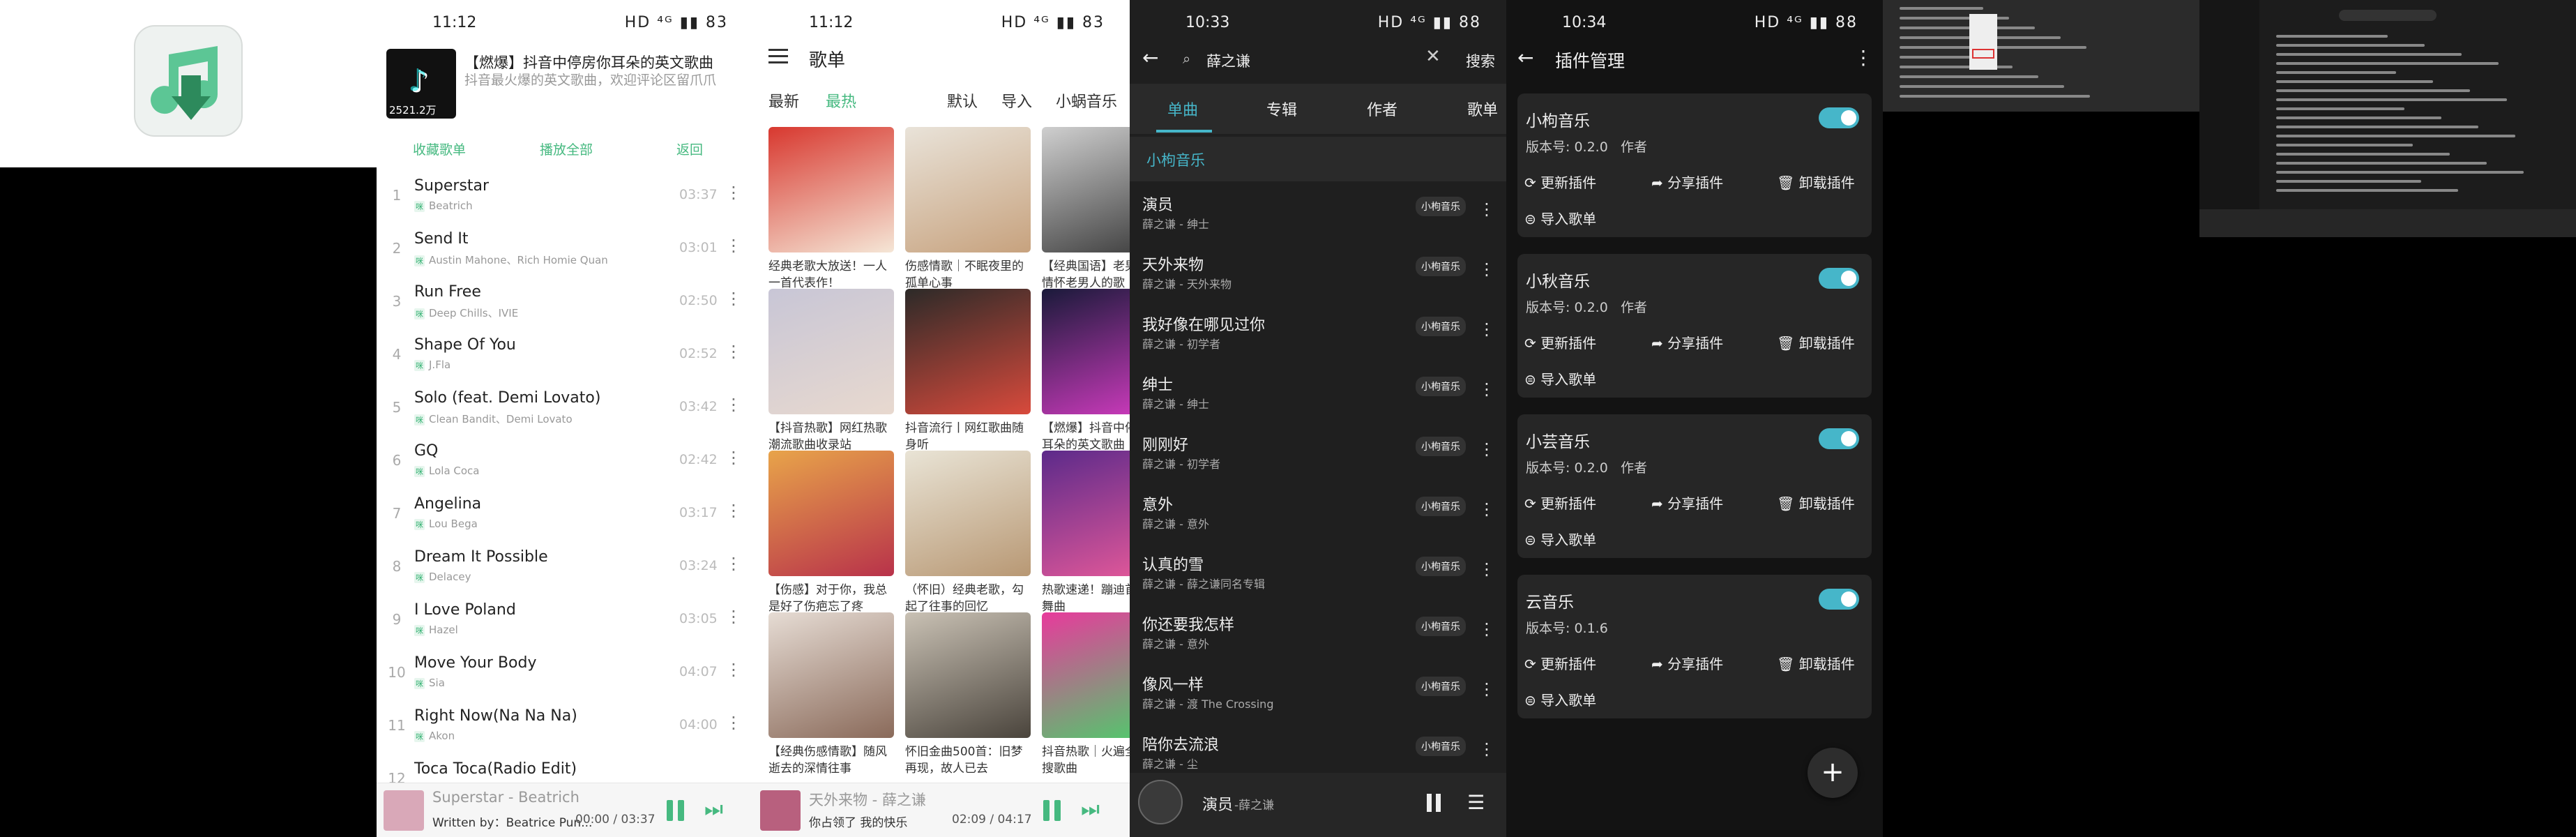 This screenshot has width=2576, height=837. I want to click on playlist-card: 【伤感】对于你，我总是好了伤疤忘了疼, so click(831, 533).